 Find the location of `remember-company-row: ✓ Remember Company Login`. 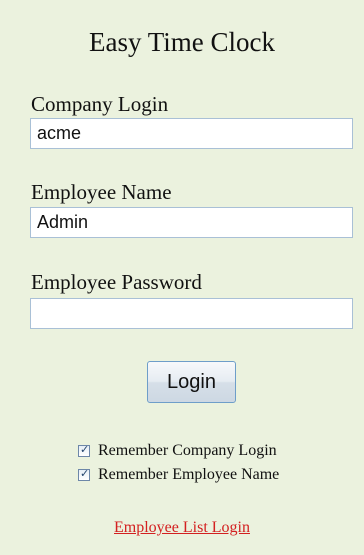

remember-company-row: ✓ Remember Company Login is located at coordinates (177, 451).